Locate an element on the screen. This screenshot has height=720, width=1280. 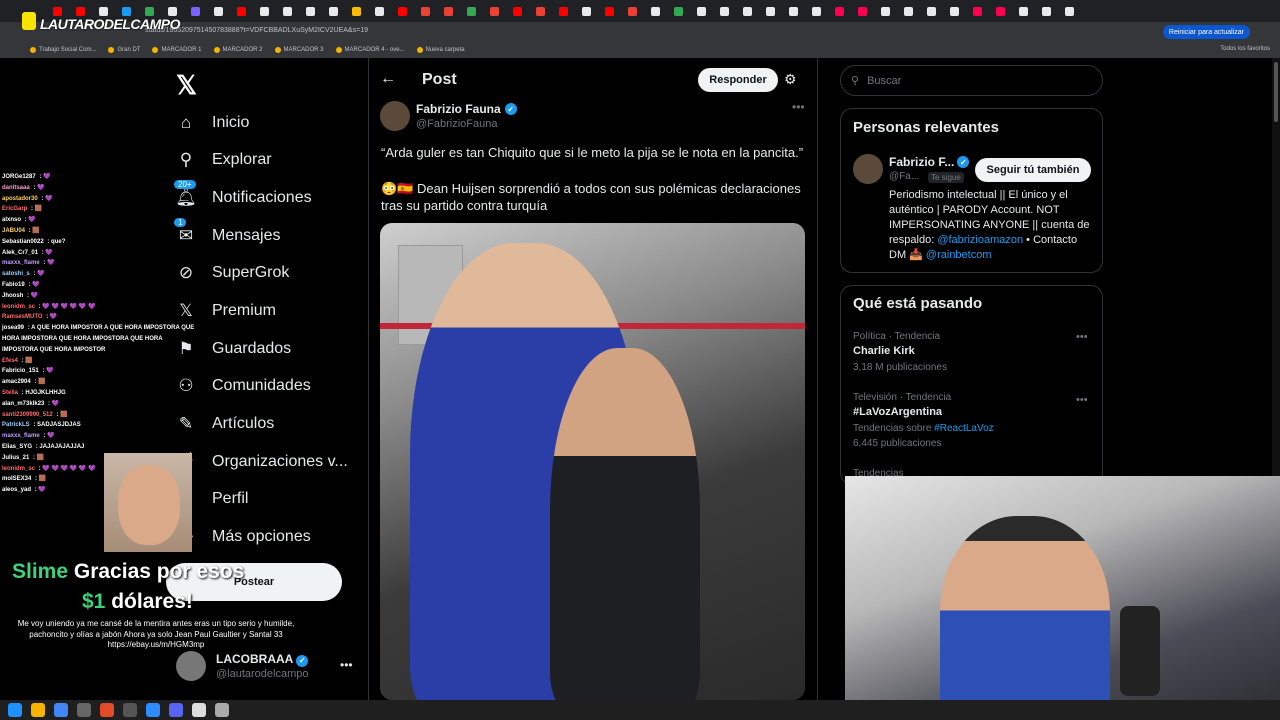
chat-username: Fabricio_151 is located at coordinates (20, 371).